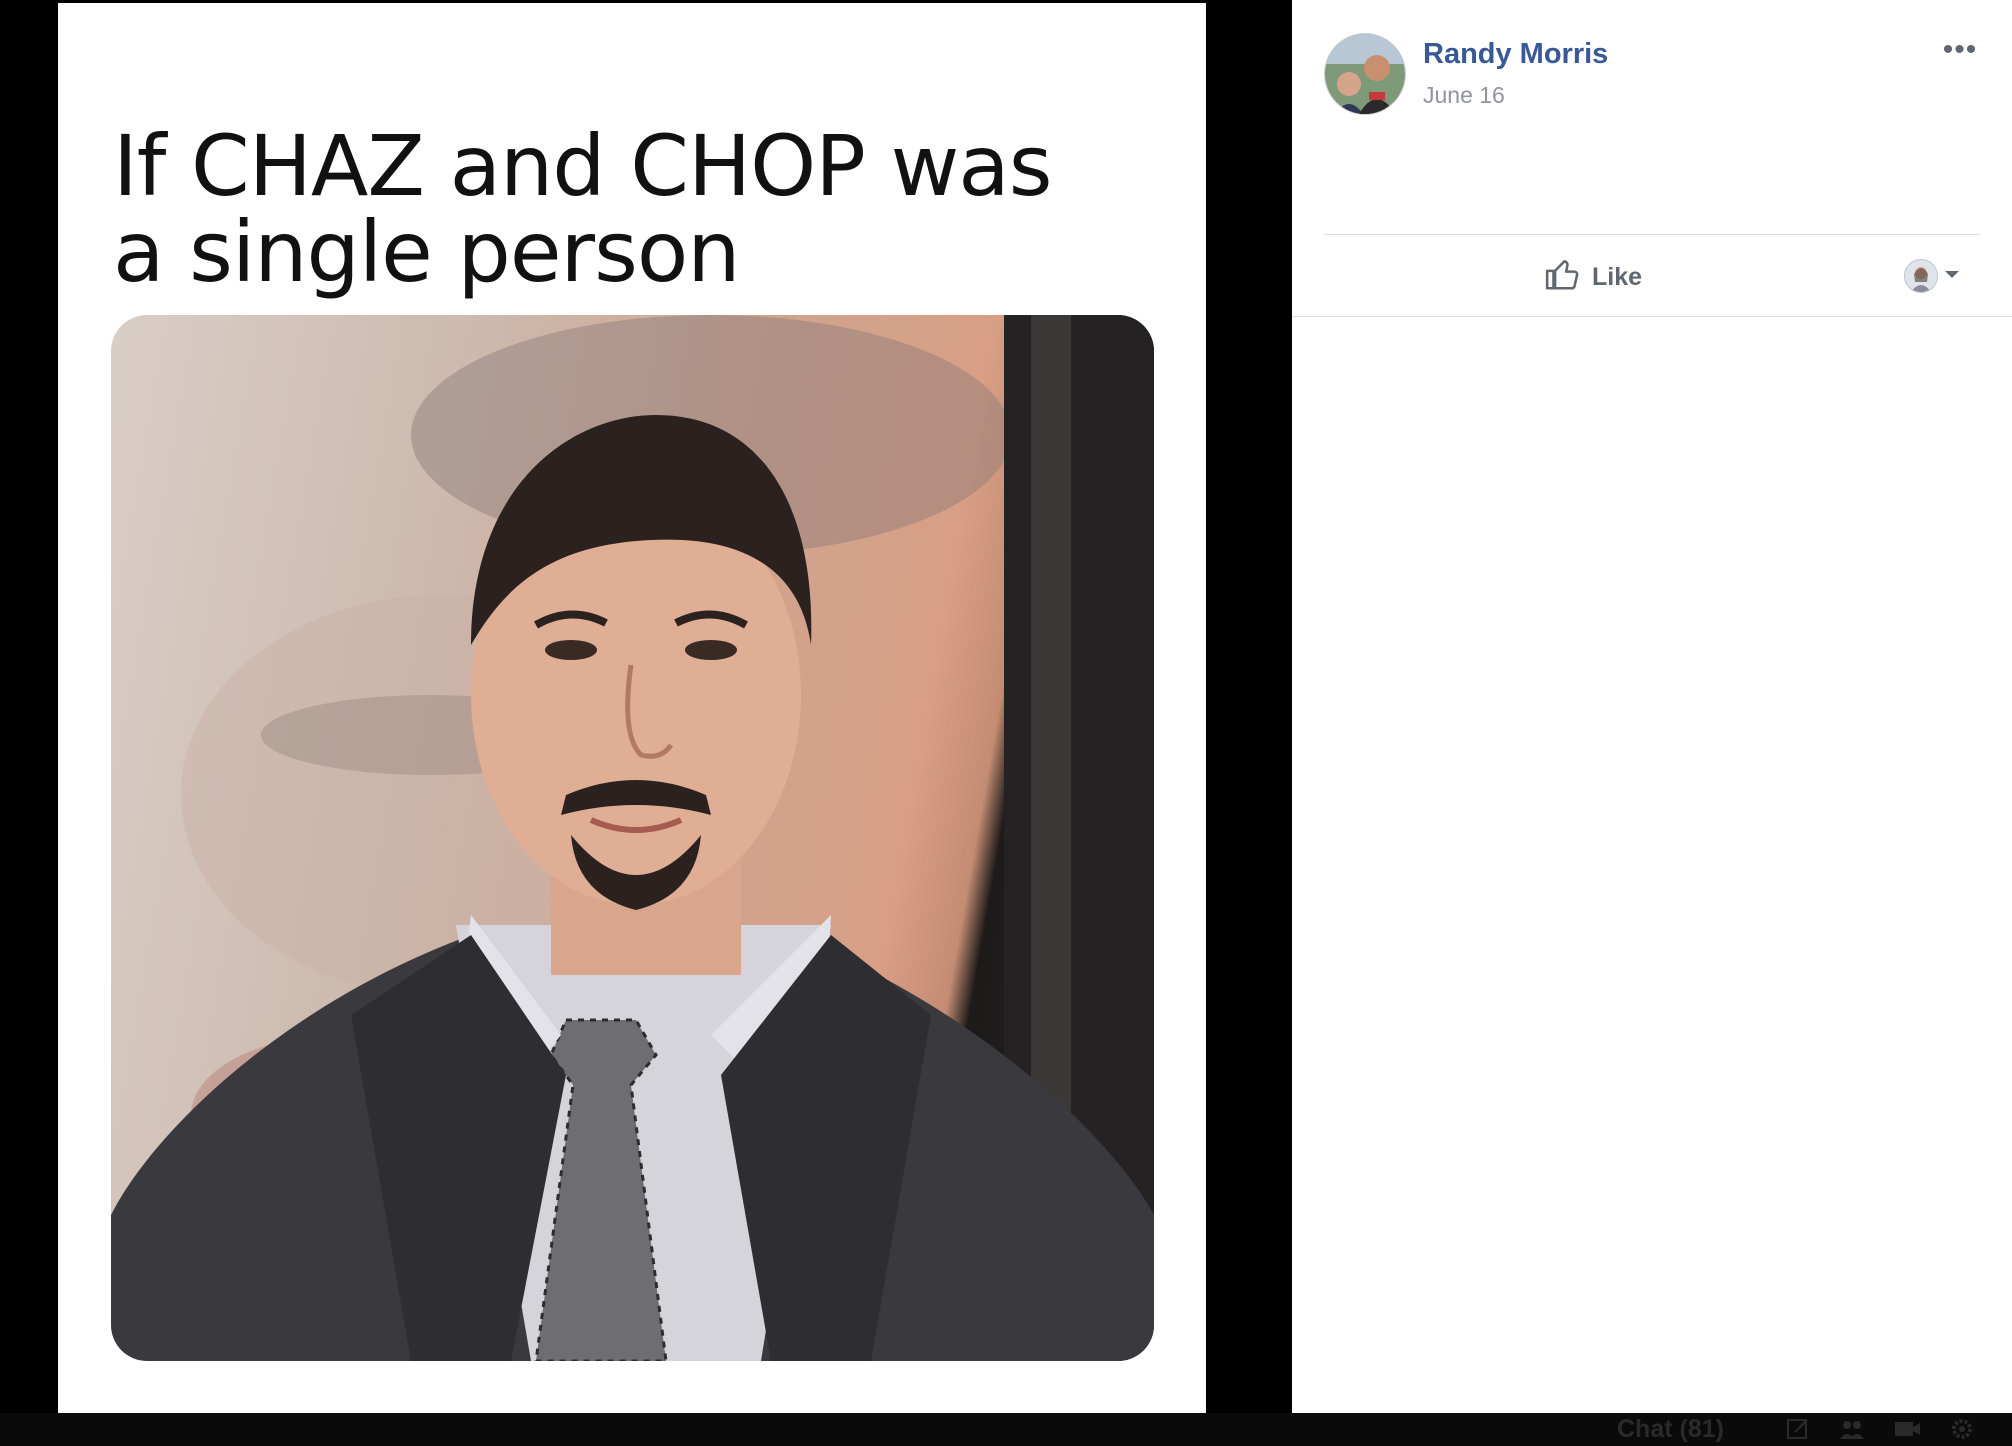 This screenshot has height=1446, width=2012. What do you see at coordinates (1006, 1429) in the screenshot?
I see `chat-bar: Chat (81)` at bounding box center [1006, 1429].